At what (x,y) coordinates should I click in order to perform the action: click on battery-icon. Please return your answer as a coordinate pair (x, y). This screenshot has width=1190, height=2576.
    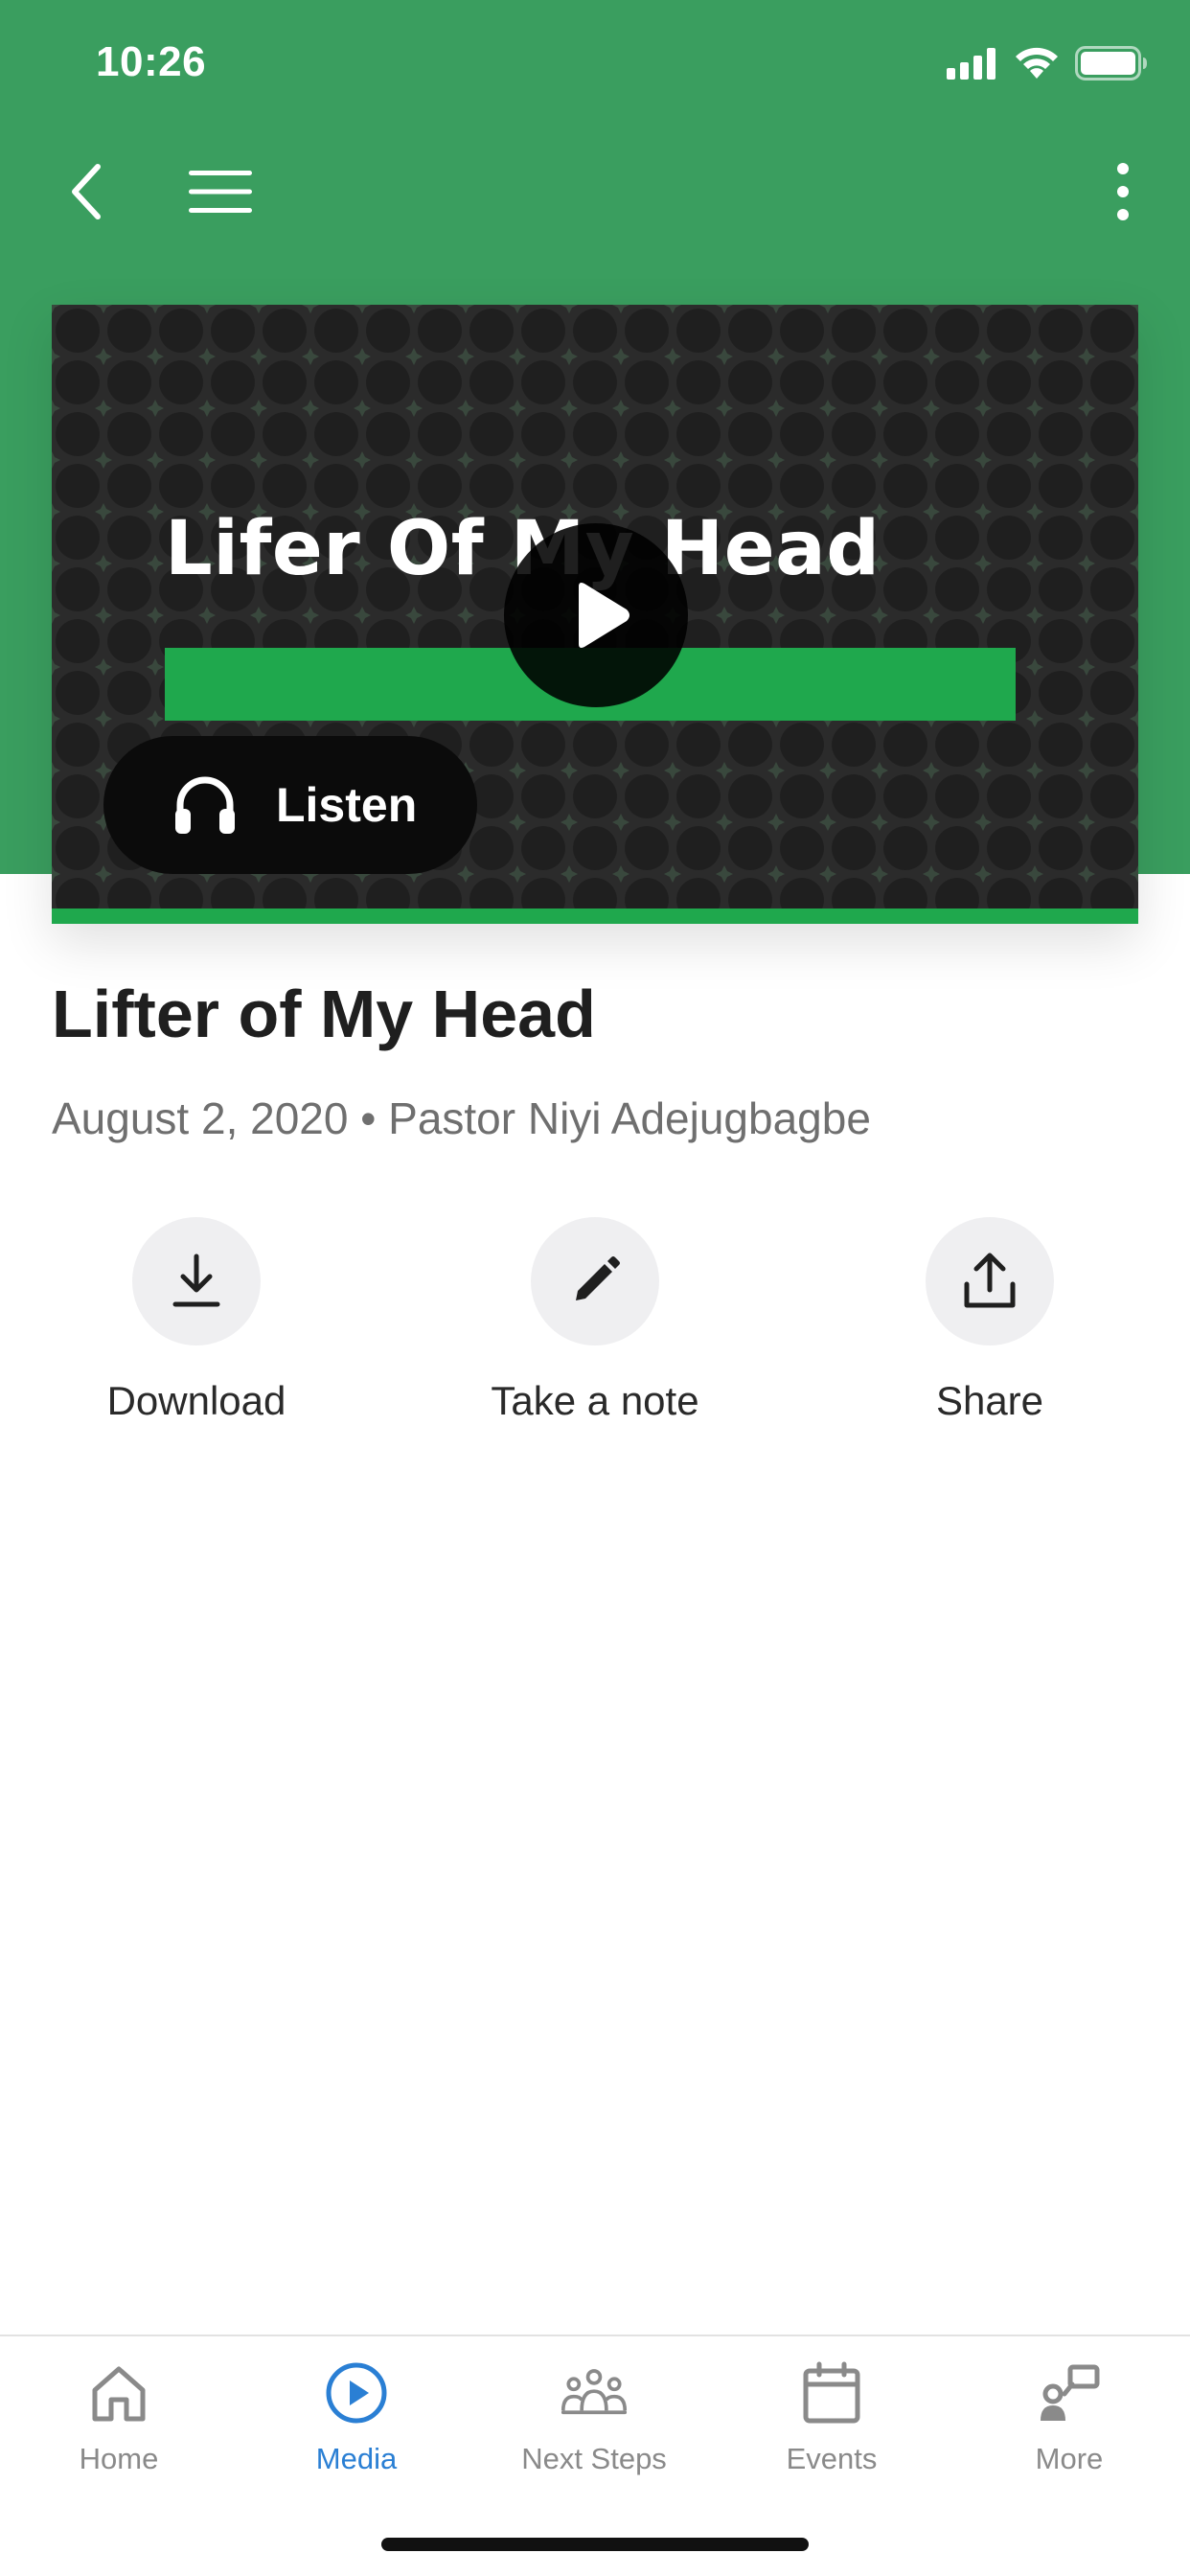
    Looking at the image, I should click on (1111, 63).